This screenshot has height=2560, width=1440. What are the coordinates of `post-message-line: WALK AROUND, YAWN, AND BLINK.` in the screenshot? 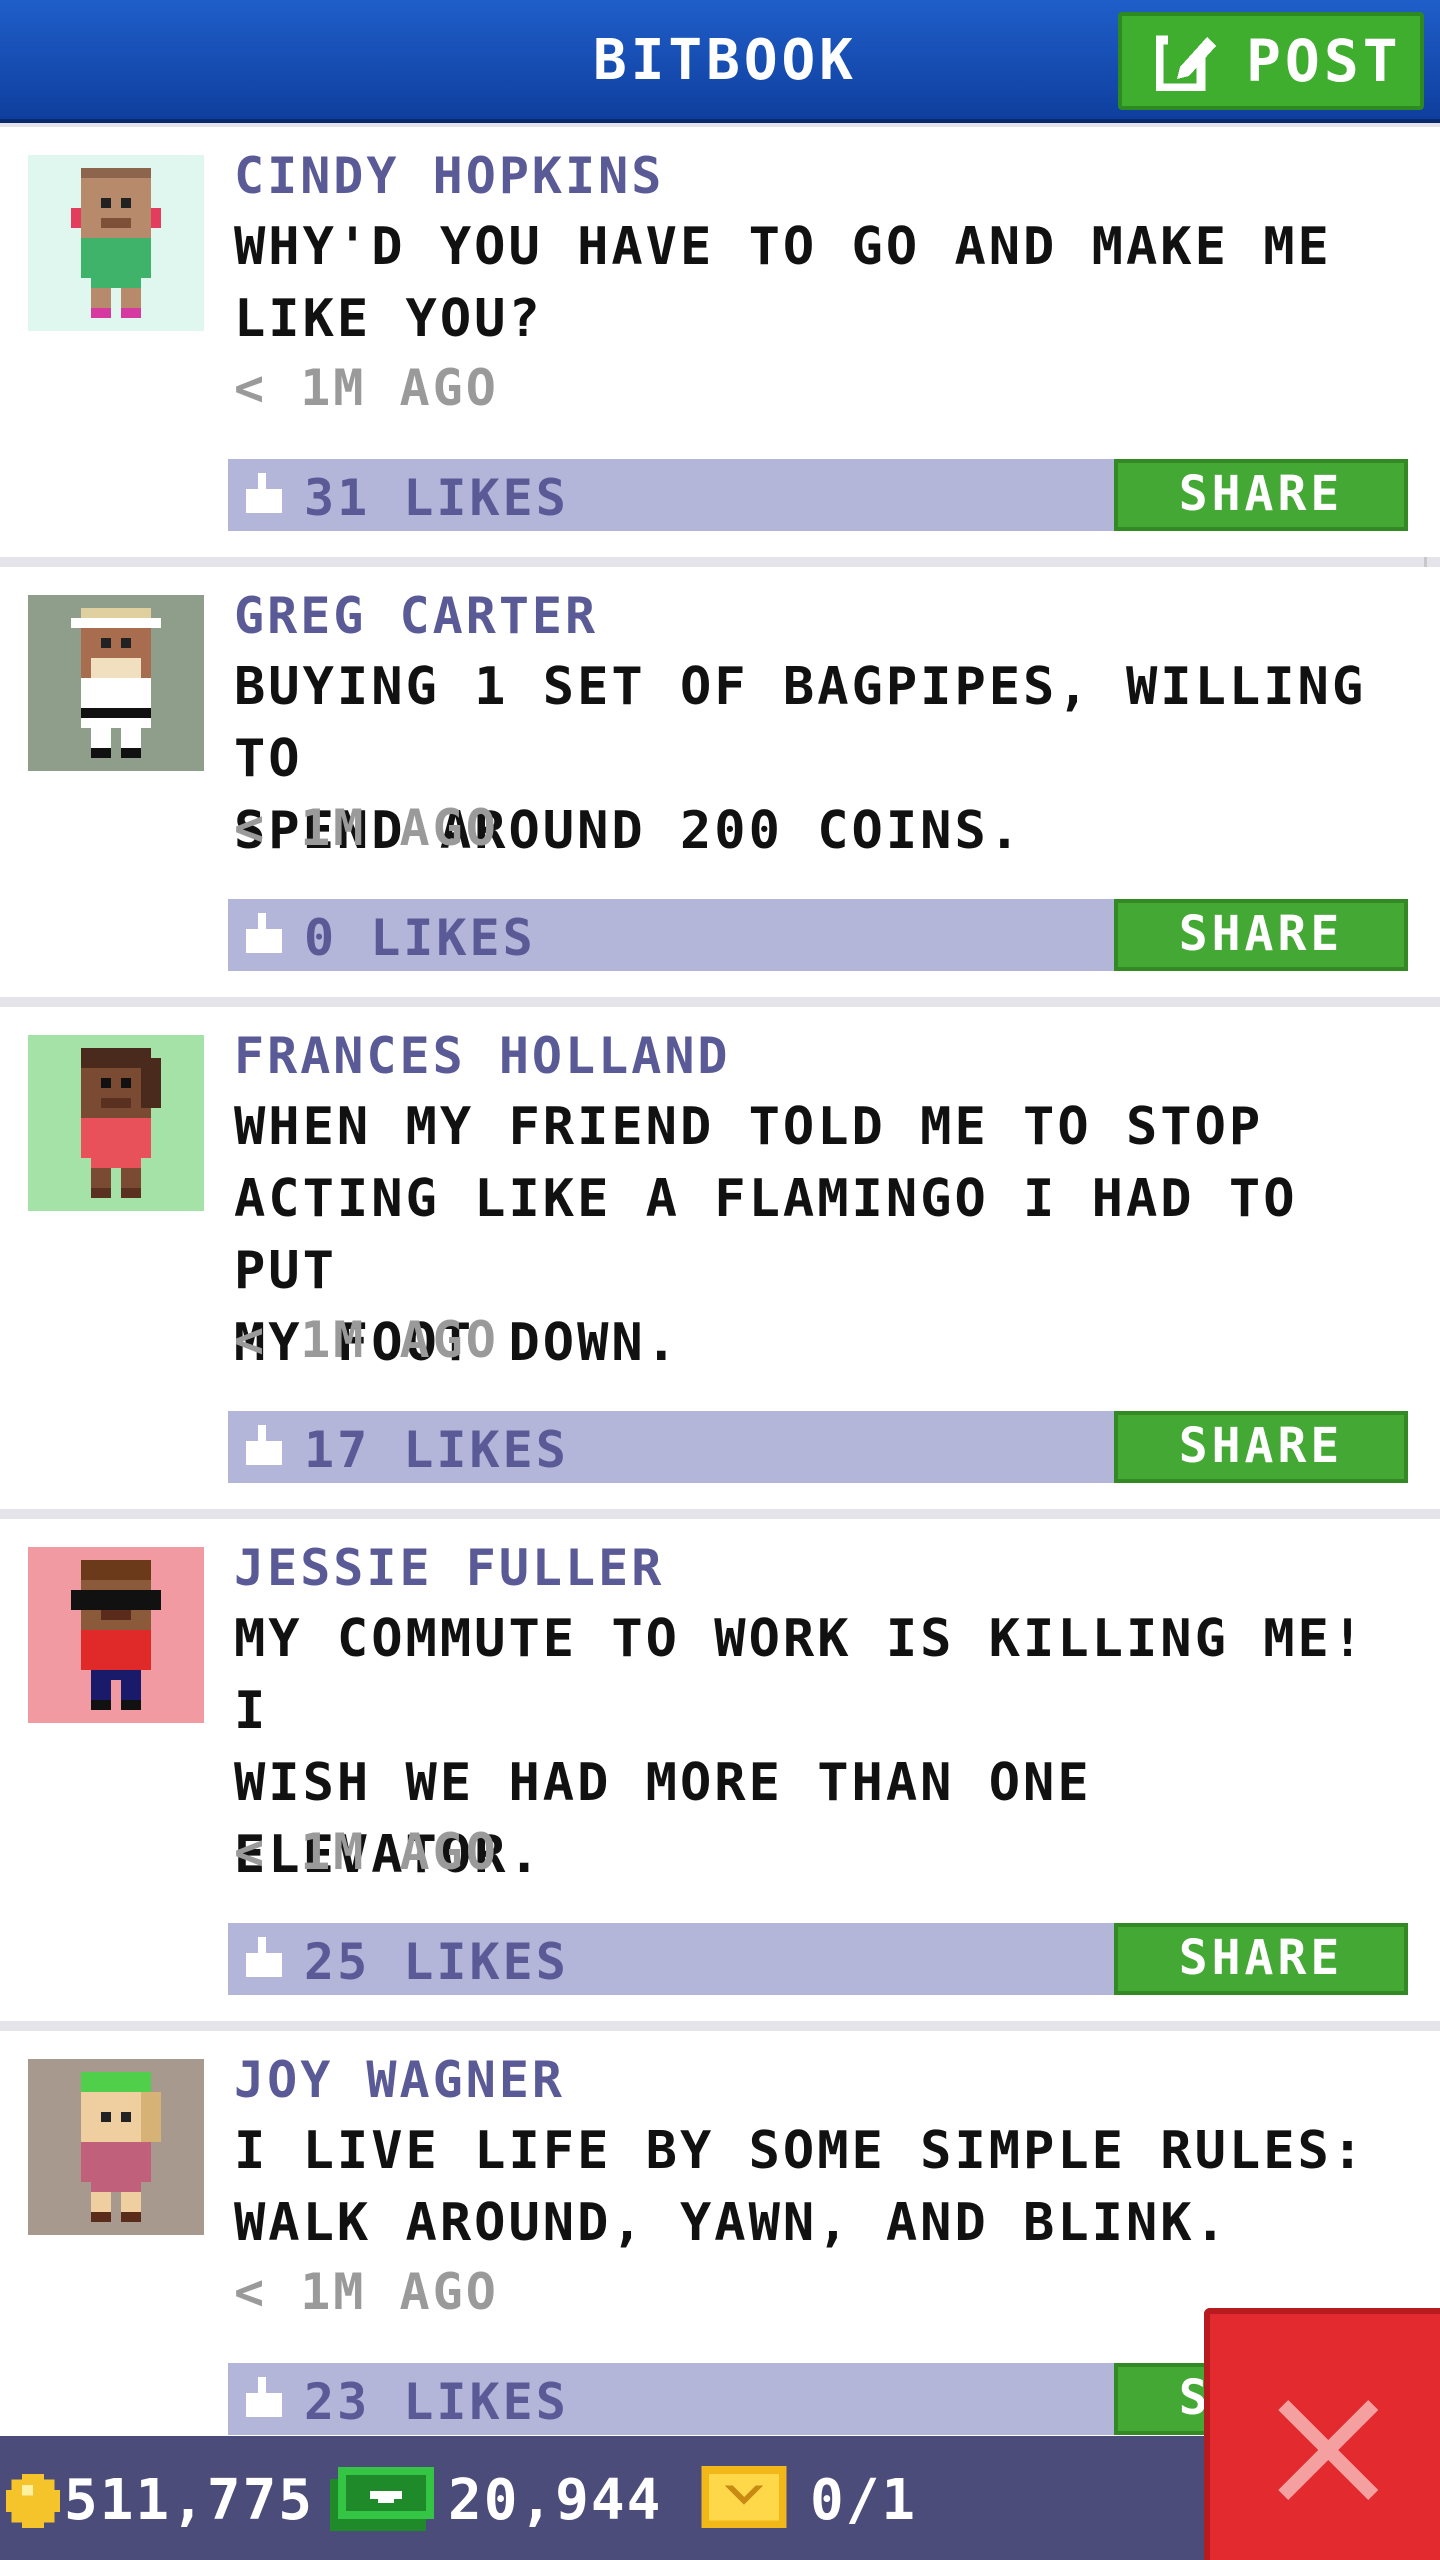 It's located at (731, 2223).